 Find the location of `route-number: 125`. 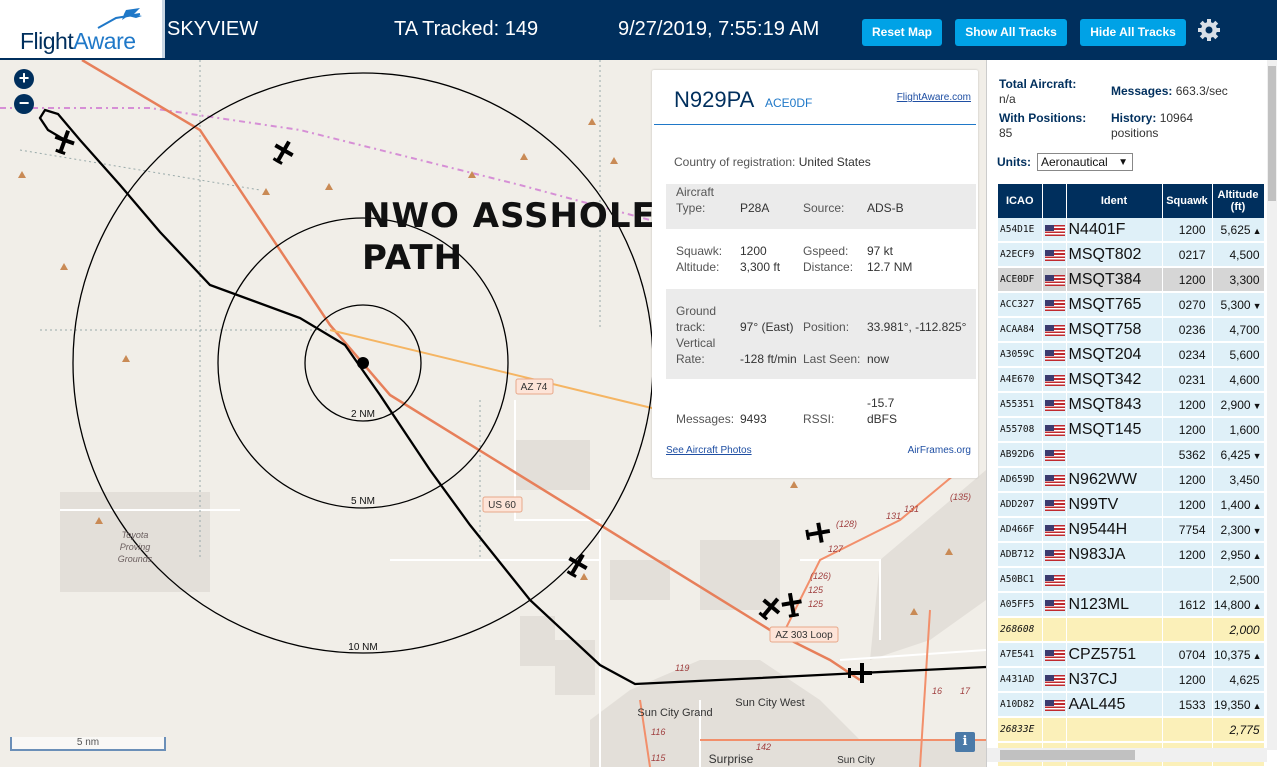

route-number: 125 is located at coordinates (816, 604).